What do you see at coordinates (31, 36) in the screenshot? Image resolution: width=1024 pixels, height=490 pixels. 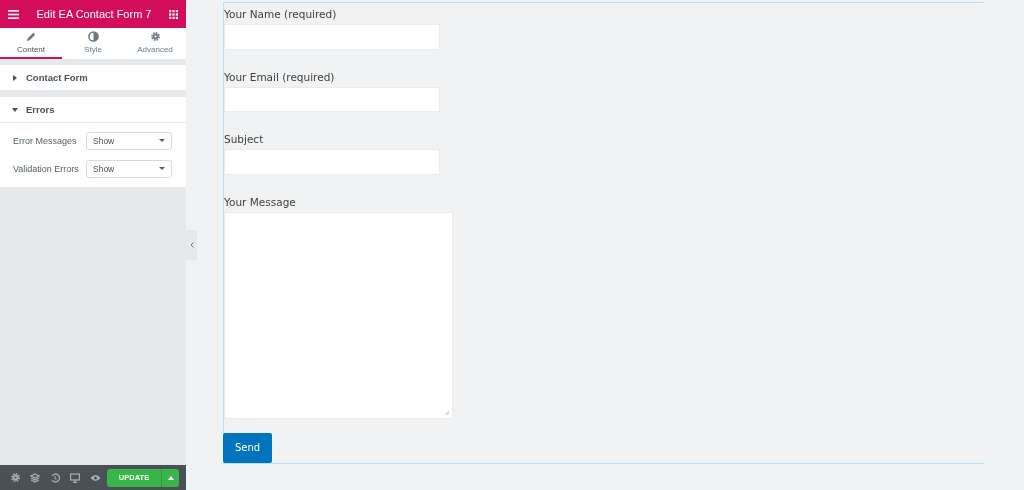 I see `pencil-icon` at bounding box center [31, 36].